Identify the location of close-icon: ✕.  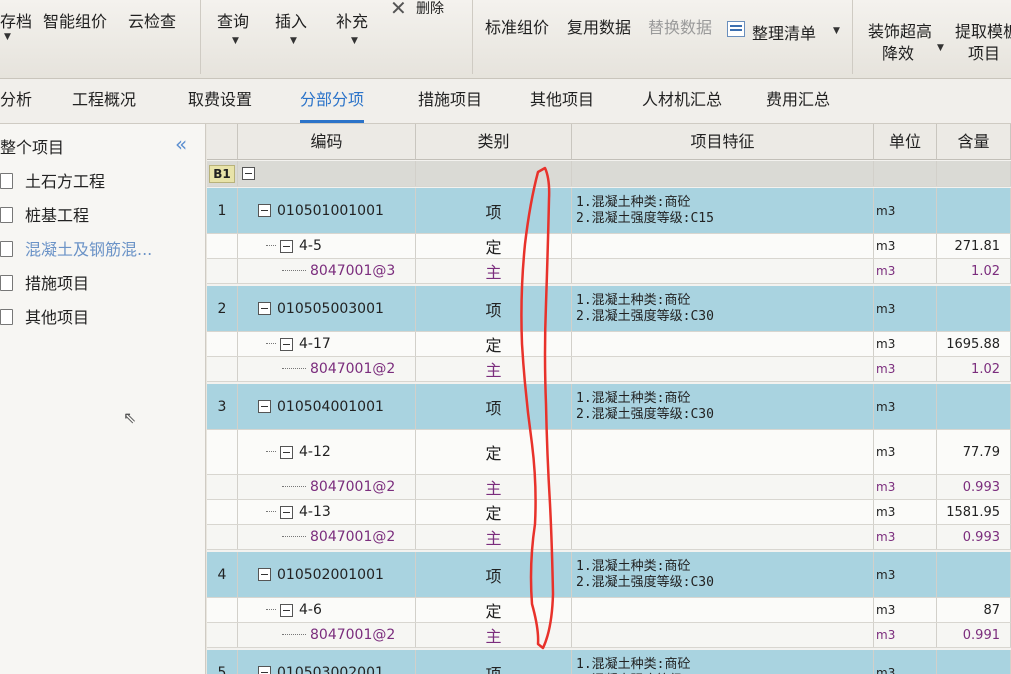
(398, 10).